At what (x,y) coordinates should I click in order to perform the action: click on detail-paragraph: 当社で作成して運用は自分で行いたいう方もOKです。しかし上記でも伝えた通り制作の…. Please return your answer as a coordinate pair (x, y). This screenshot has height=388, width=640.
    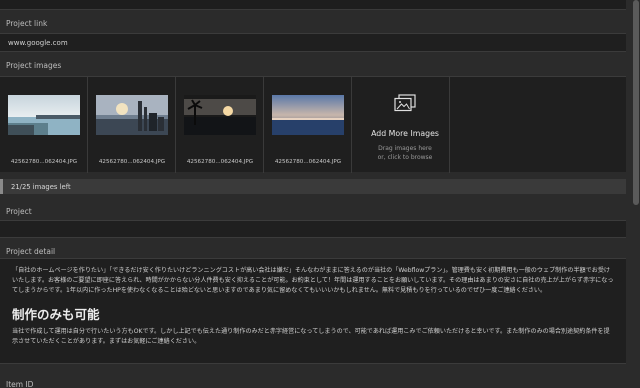
    Looking at the image, I should click on (311, 336).